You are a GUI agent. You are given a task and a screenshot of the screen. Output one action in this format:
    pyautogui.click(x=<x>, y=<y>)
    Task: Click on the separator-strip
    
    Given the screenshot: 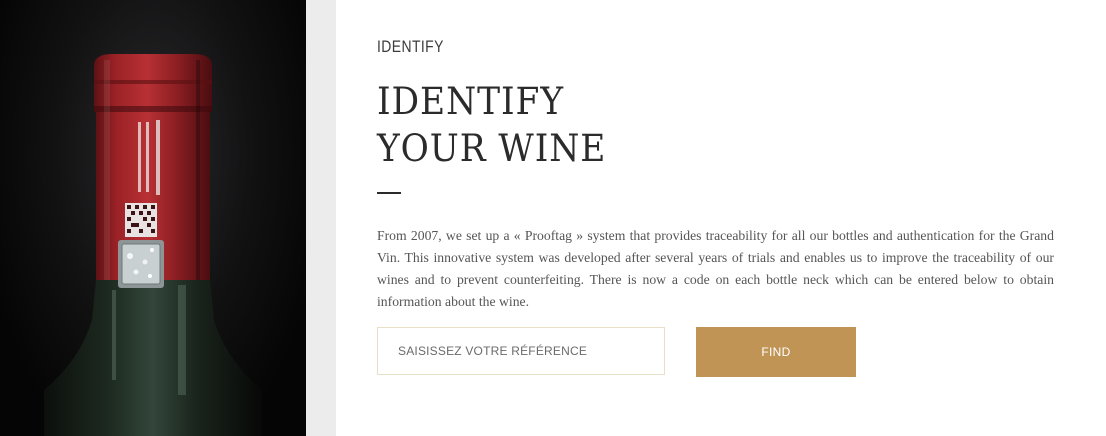 What is the action you would take?
    pyautogui.click(x=321, y=218)
    